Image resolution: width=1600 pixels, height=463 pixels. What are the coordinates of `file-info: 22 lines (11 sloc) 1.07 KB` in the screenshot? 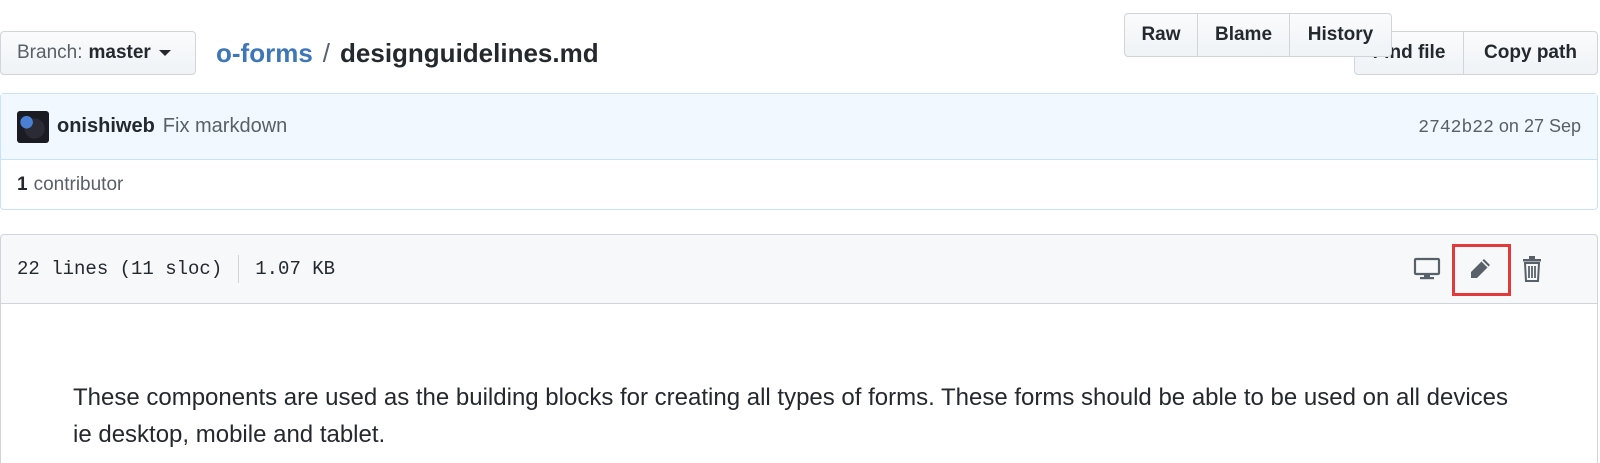 It's located at (176, 269).